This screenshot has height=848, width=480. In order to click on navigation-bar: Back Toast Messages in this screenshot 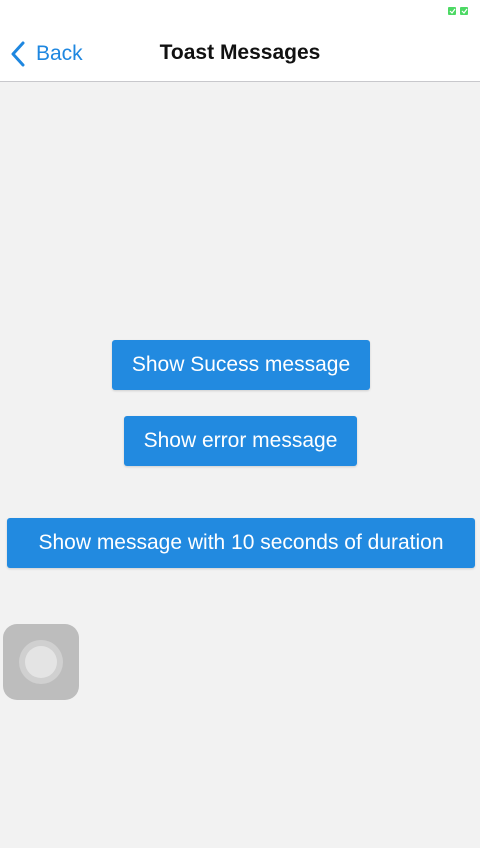, I will do `click(240, 55)`.